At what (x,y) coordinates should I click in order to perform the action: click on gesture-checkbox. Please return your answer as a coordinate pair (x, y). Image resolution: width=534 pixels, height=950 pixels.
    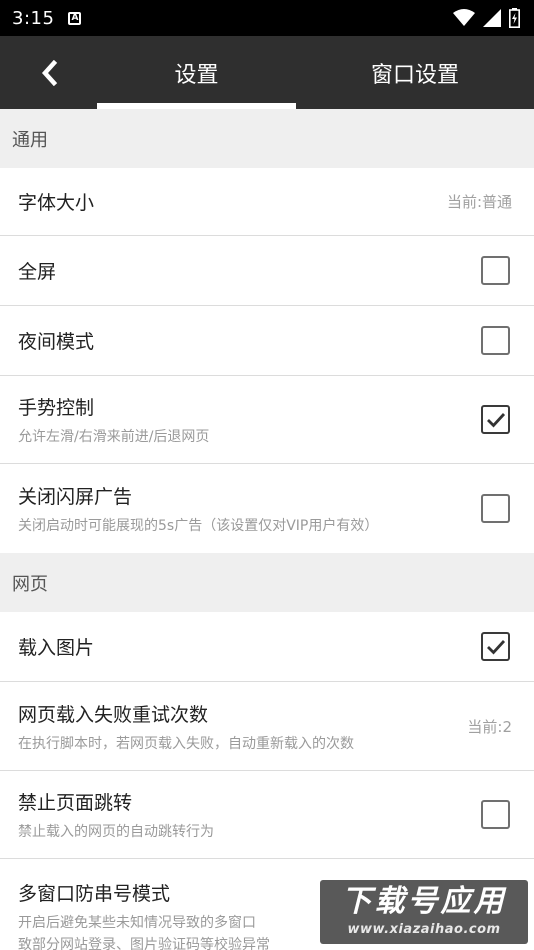
    Looking at the image, I should click on (495, 419).